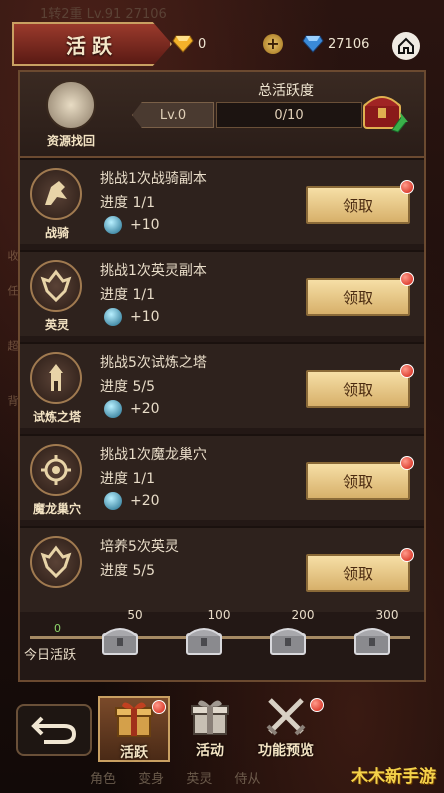 Image resolution: width=444 pixels, height=793 pixels. What do you see at coordinates (303, 615) in the screenshot?
I see `milestone-value: 200` at bounding box center [303, 615].